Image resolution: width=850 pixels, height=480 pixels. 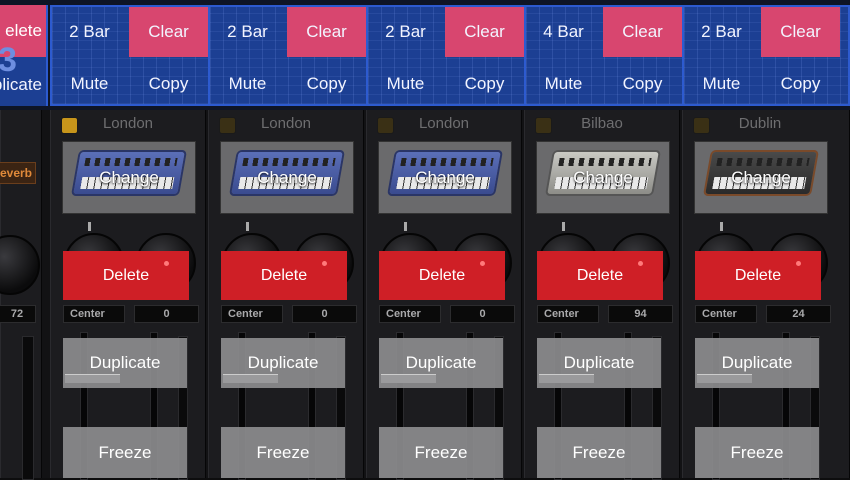 I want to click on value-readout: 94, so click(x=640, y=314).